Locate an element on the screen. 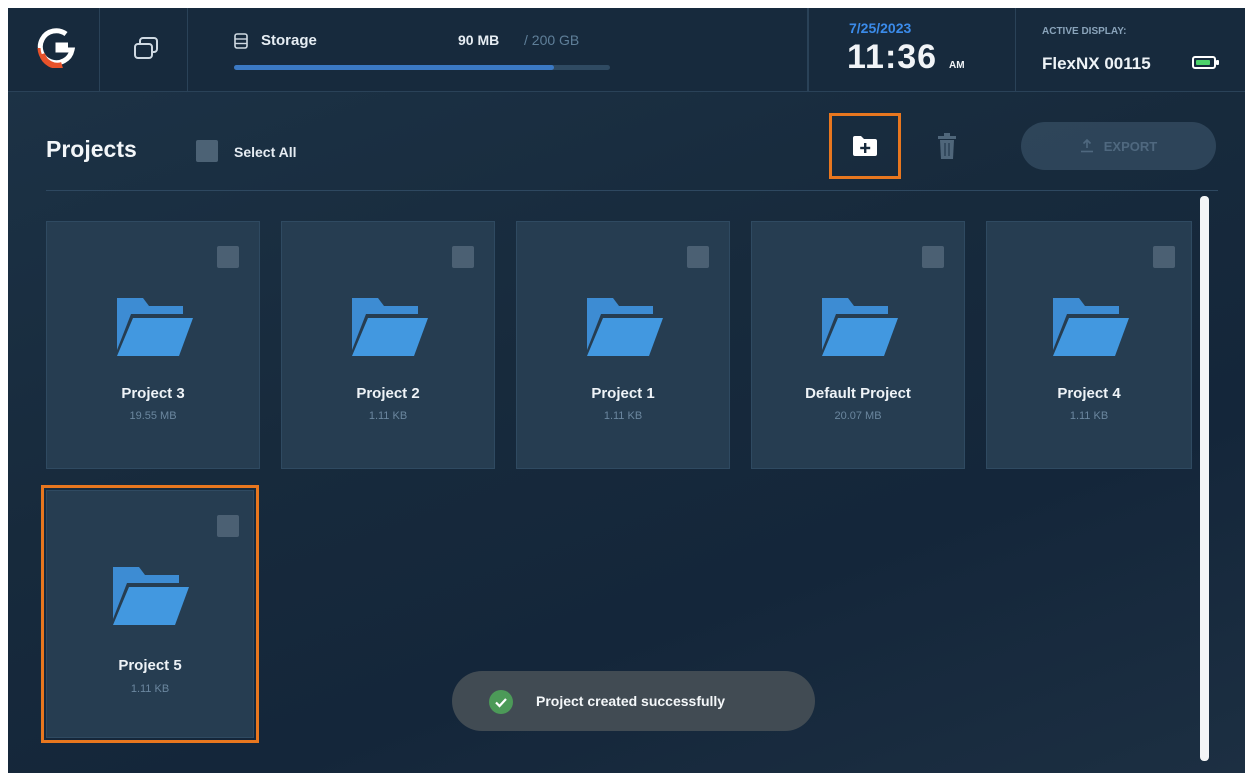  scrollbar is located at coordinates (1204, 478).